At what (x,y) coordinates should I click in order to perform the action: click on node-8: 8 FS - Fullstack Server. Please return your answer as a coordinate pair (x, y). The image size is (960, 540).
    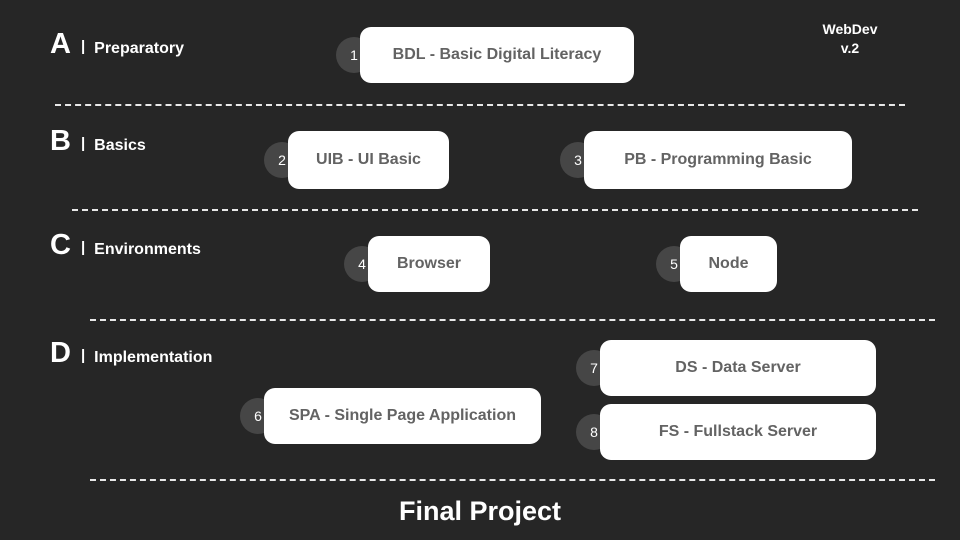
    Looking at the image, I should click on (726, 432).